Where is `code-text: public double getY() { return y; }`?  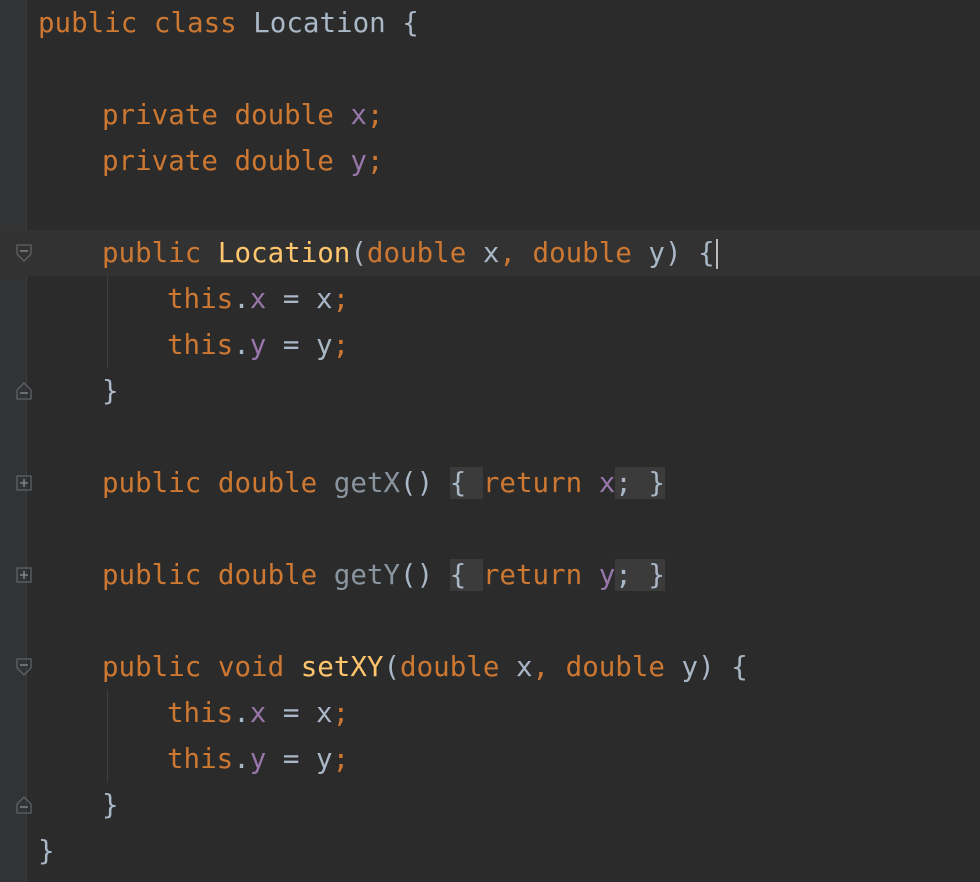
code-text: public double getY() { return y; } is located at coordinates (383, 575).